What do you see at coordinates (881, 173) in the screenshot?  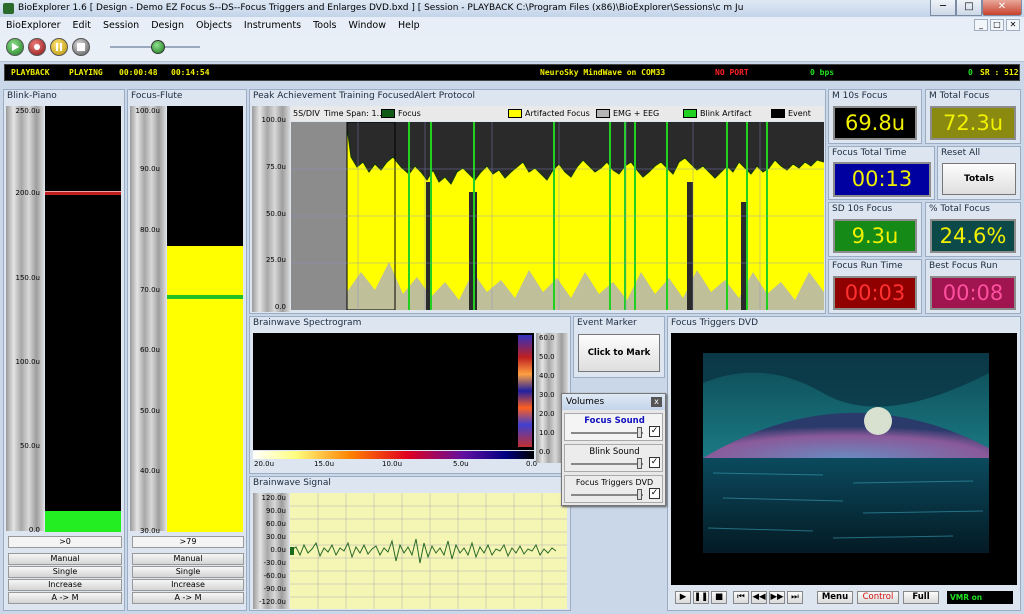 I see `focus-total-time-panel: Focus Total Time 00:13` at bounding box center [881, 173].